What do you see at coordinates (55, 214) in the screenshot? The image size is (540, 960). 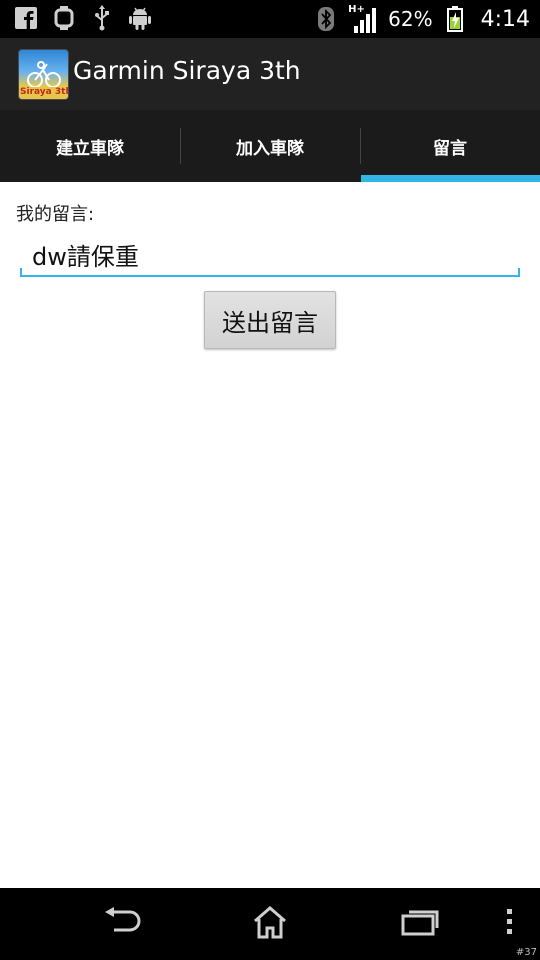 I see `message-label: 我的留言:` at bounding box center [55, 214].